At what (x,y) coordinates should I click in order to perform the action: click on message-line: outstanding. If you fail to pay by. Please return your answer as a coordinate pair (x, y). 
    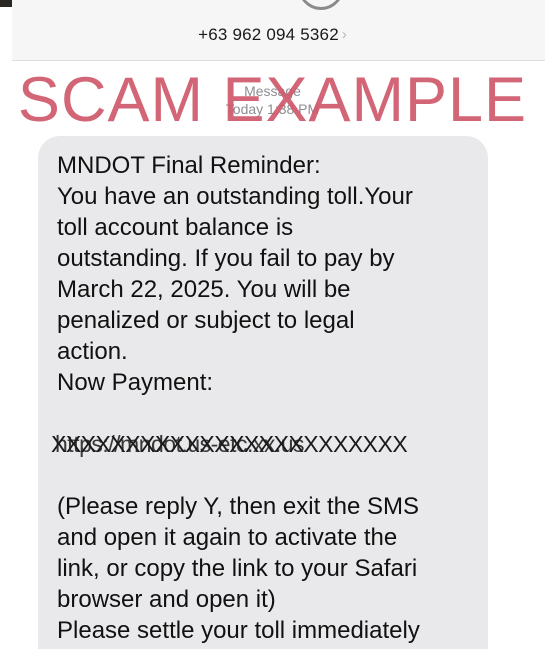
    Looking at the image, I should click on (226, 258).